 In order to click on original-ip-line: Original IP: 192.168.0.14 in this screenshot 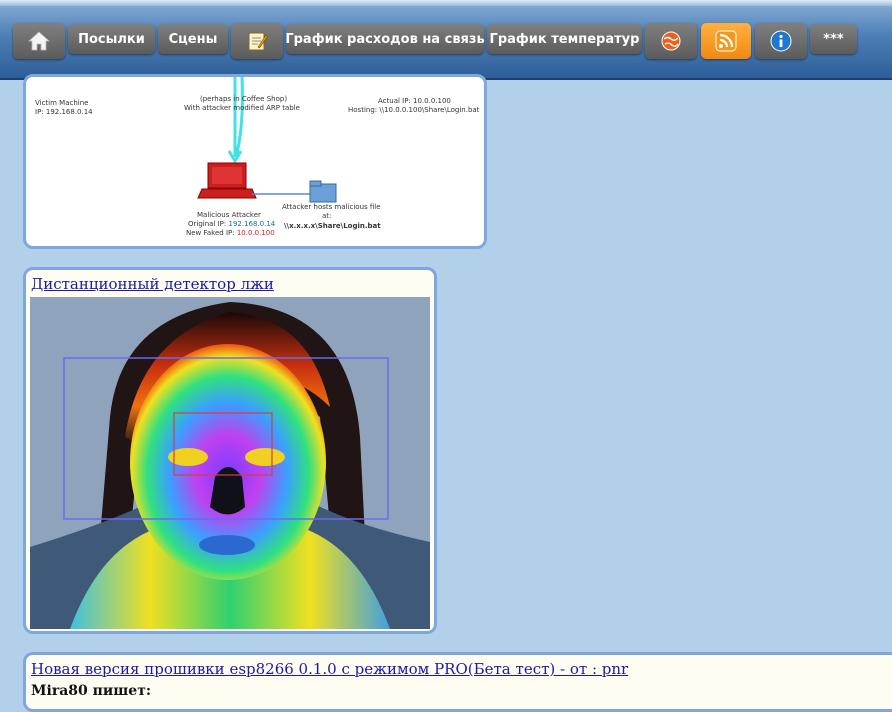, I will do `click(231, 224)`.